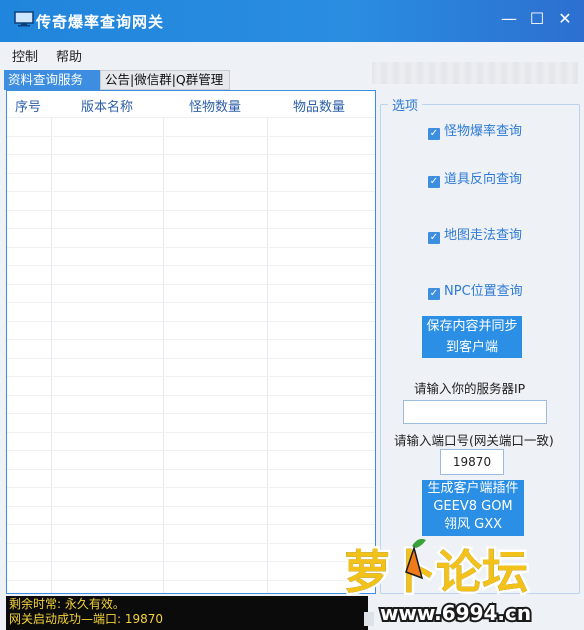 The image size is (584, 630). Describe the element at coordinates (86, 619) in the screenshot. I see `console-line-gateway: 网关启动成功—端口: 19870` at that location.